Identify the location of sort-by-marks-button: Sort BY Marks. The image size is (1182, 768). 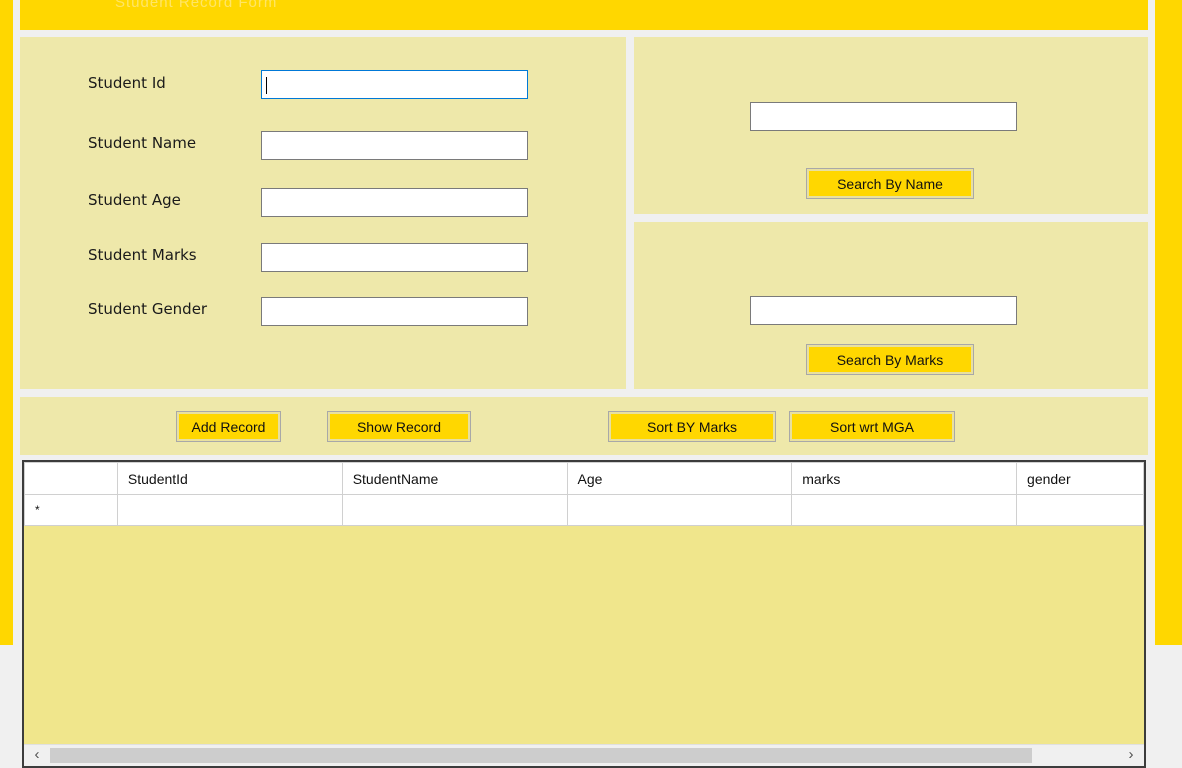
(692, 426).